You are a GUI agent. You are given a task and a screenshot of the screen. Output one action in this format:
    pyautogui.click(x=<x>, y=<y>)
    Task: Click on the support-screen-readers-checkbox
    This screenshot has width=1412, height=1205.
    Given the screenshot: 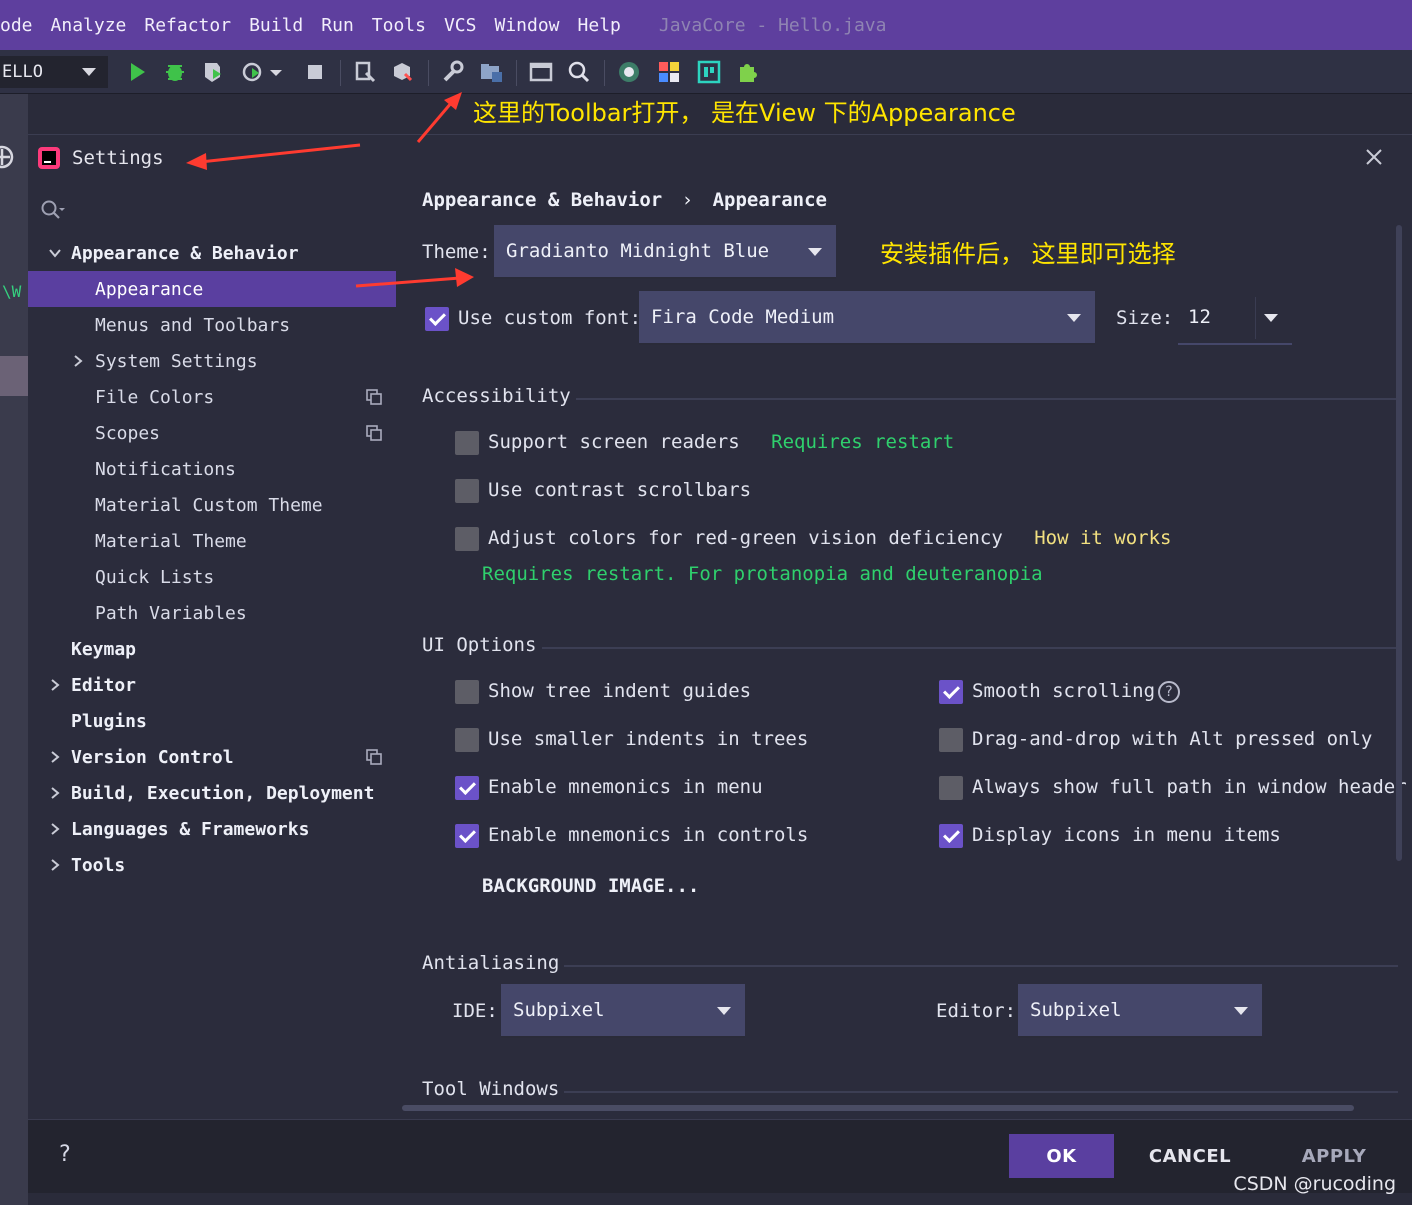 What is the action you would take?
    pyautogui.click(x=467, y=443)
    